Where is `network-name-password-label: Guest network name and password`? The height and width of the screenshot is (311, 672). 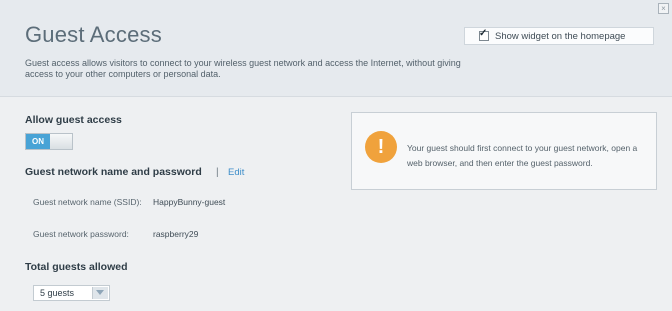
network-name-password-label: Guest network name and password is located at coordinates (113, 172).